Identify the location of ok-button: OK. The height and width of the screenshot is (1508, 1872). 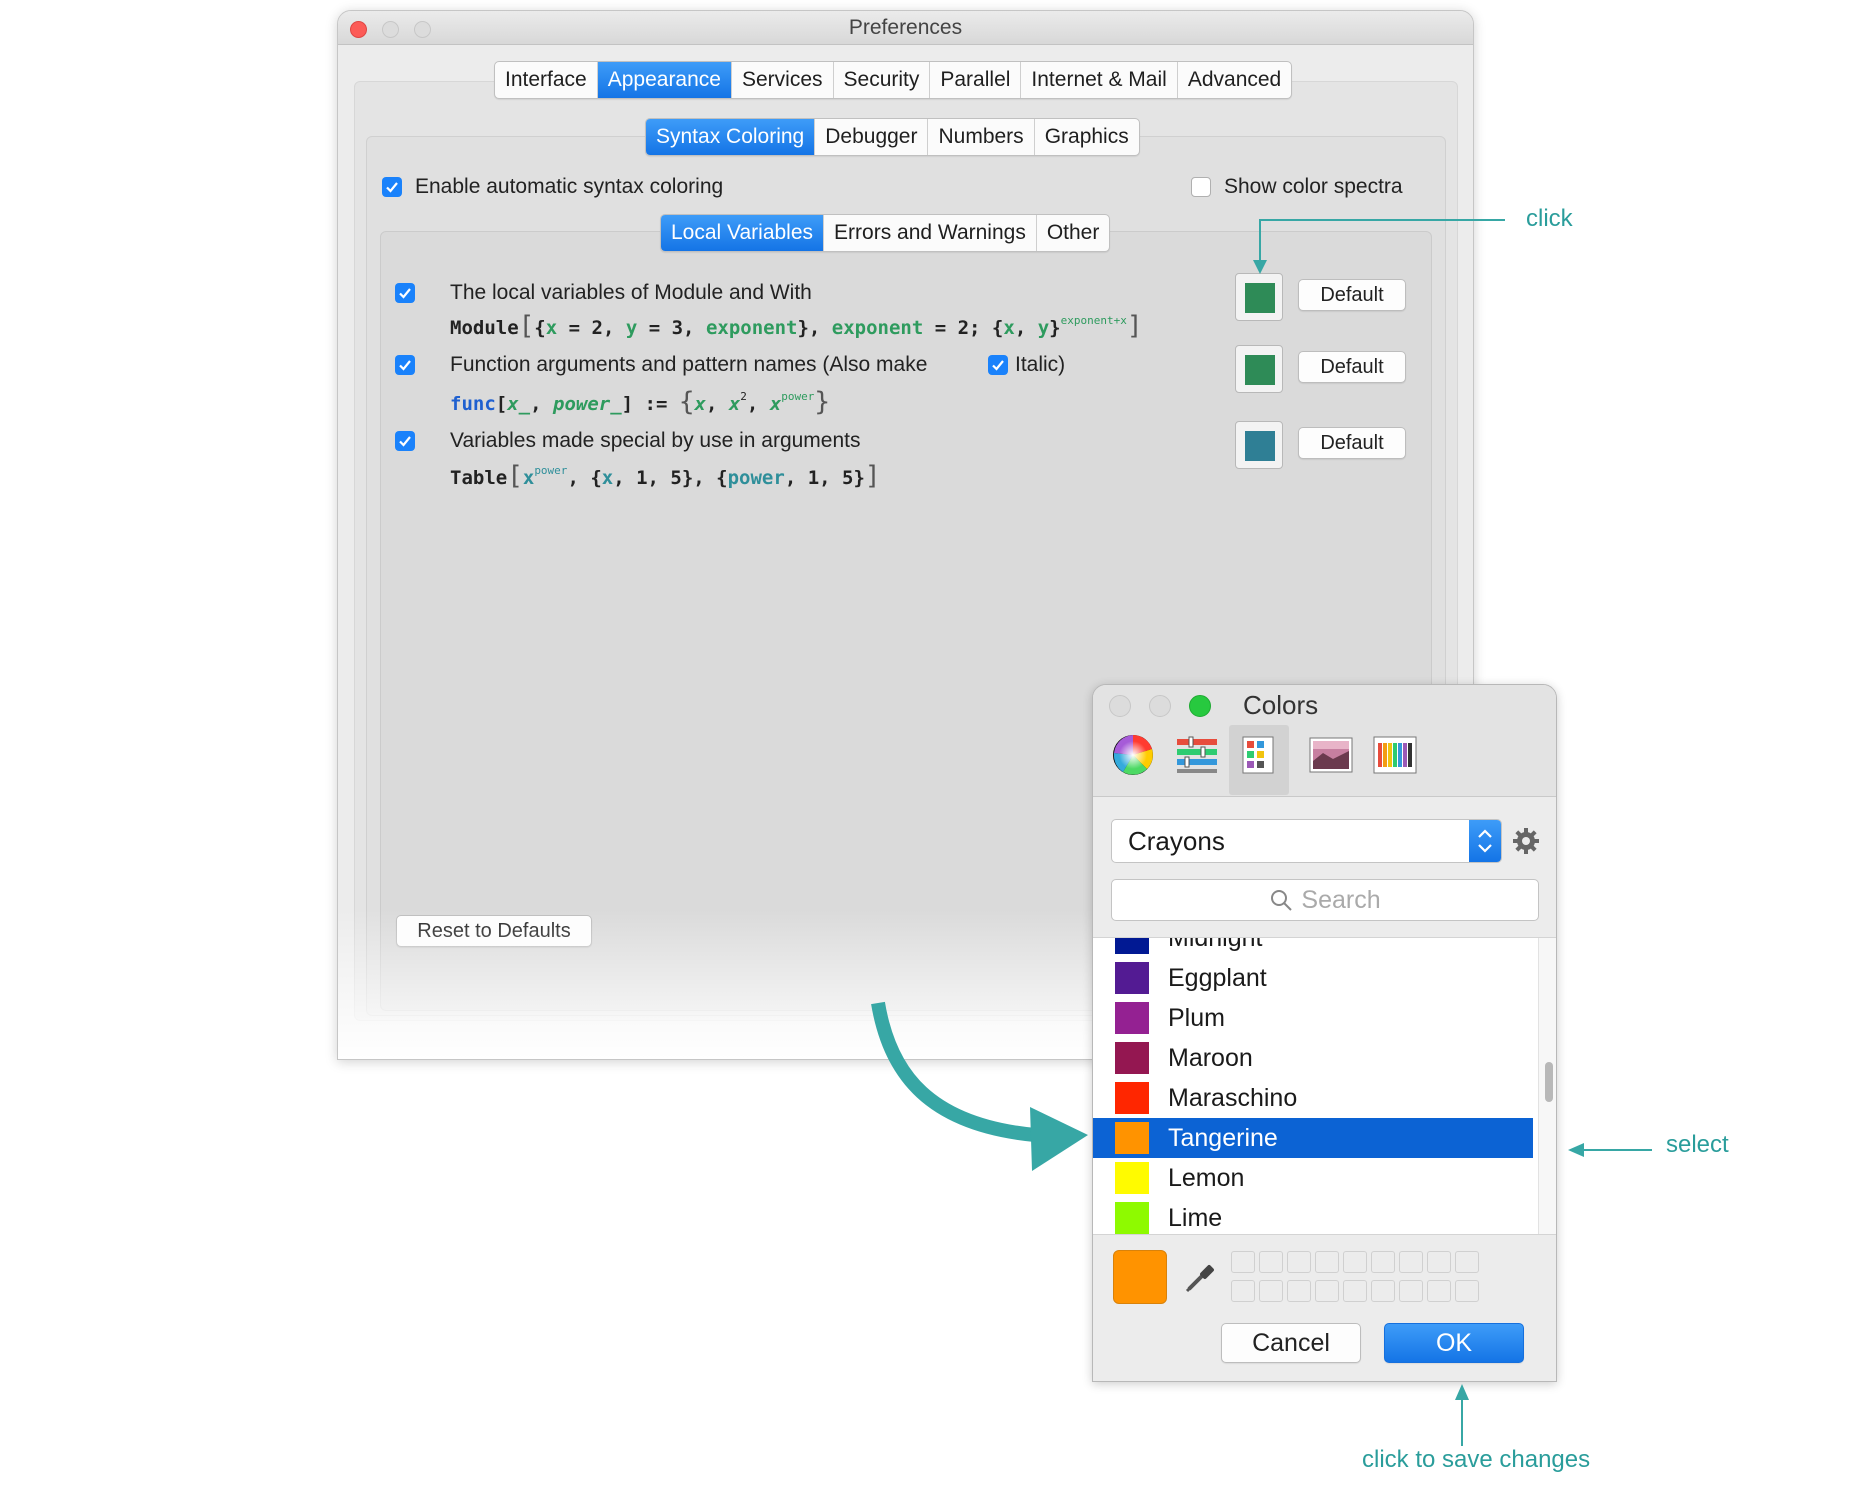
(1454, 1343).